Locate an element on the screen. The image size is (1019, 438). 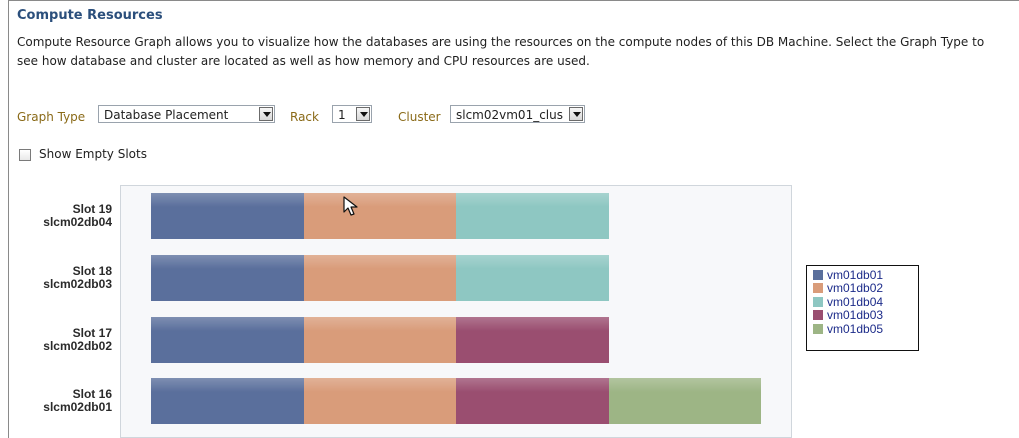
row-label: Slot 19 slcm02db04 is located at coordinates (64, 216).